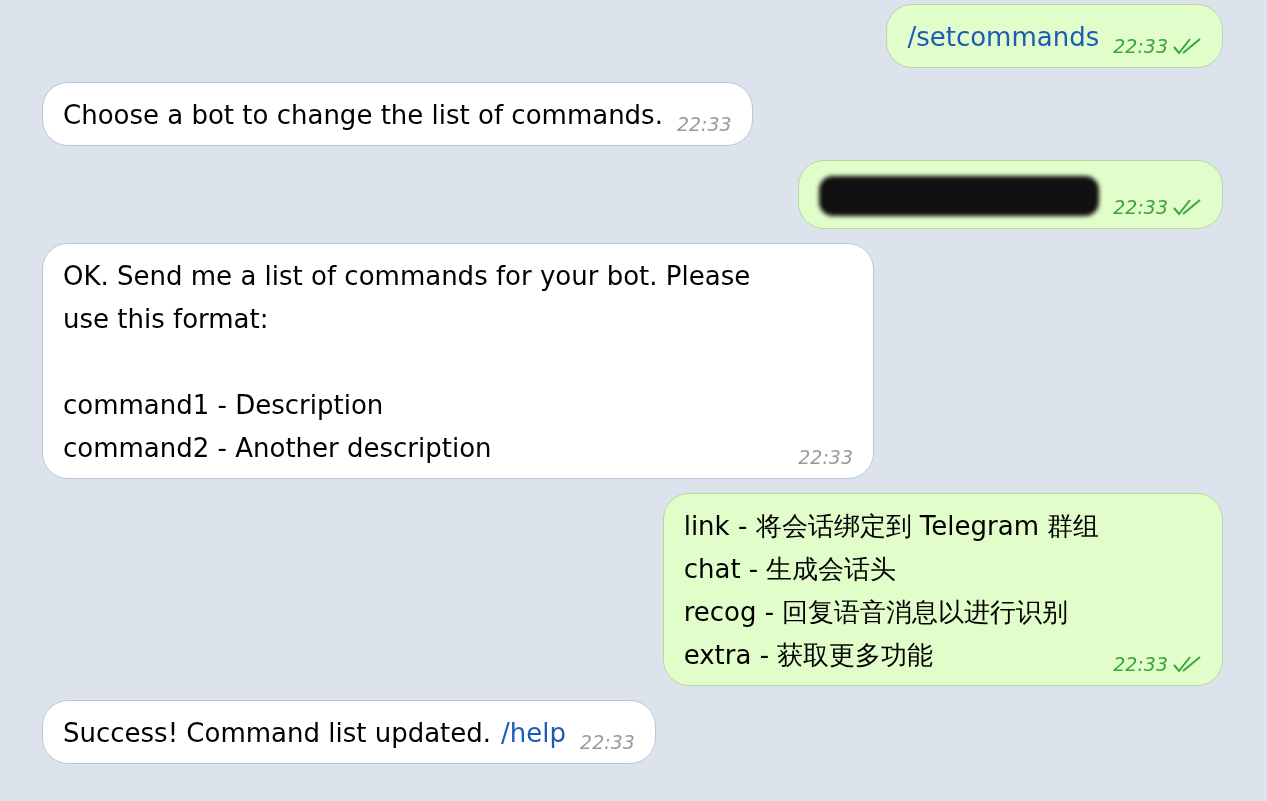 The image size is (1267, 801). I want to click on message-text: Success! Command list updated., so click(277, 733).